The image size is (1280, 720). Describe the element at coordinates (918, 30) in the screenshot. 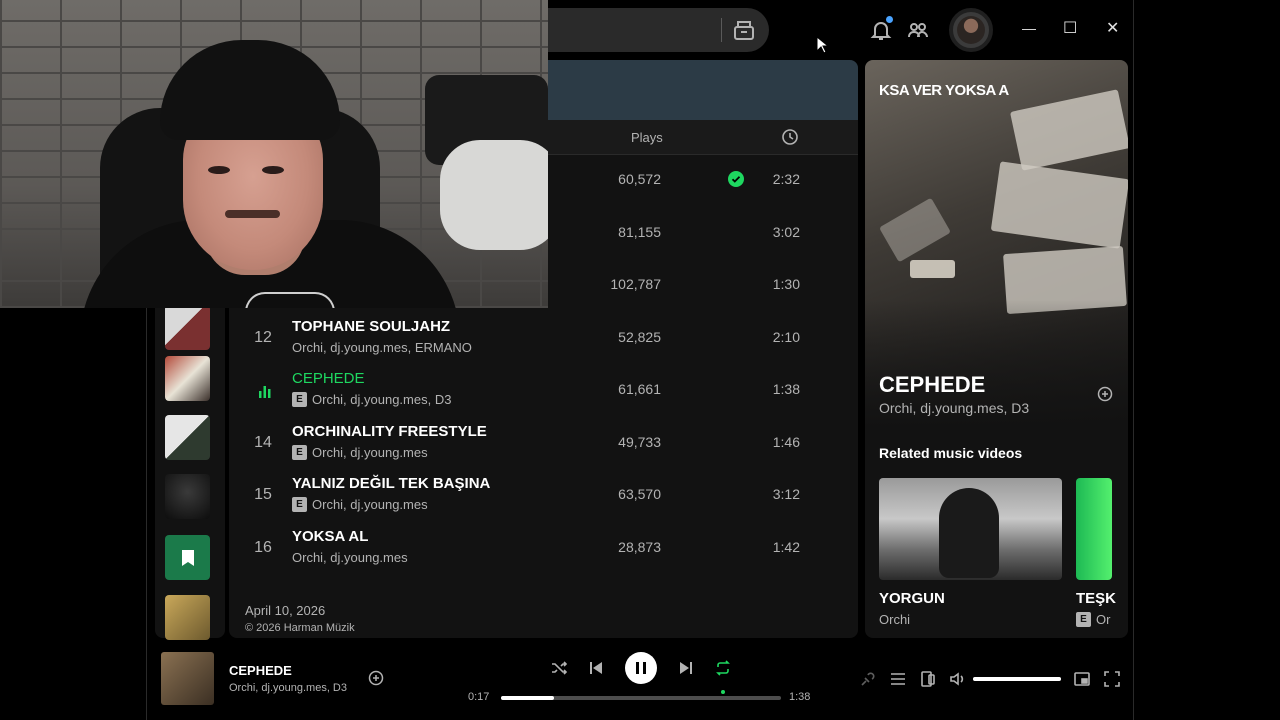

I see `friends-icon` at that location.